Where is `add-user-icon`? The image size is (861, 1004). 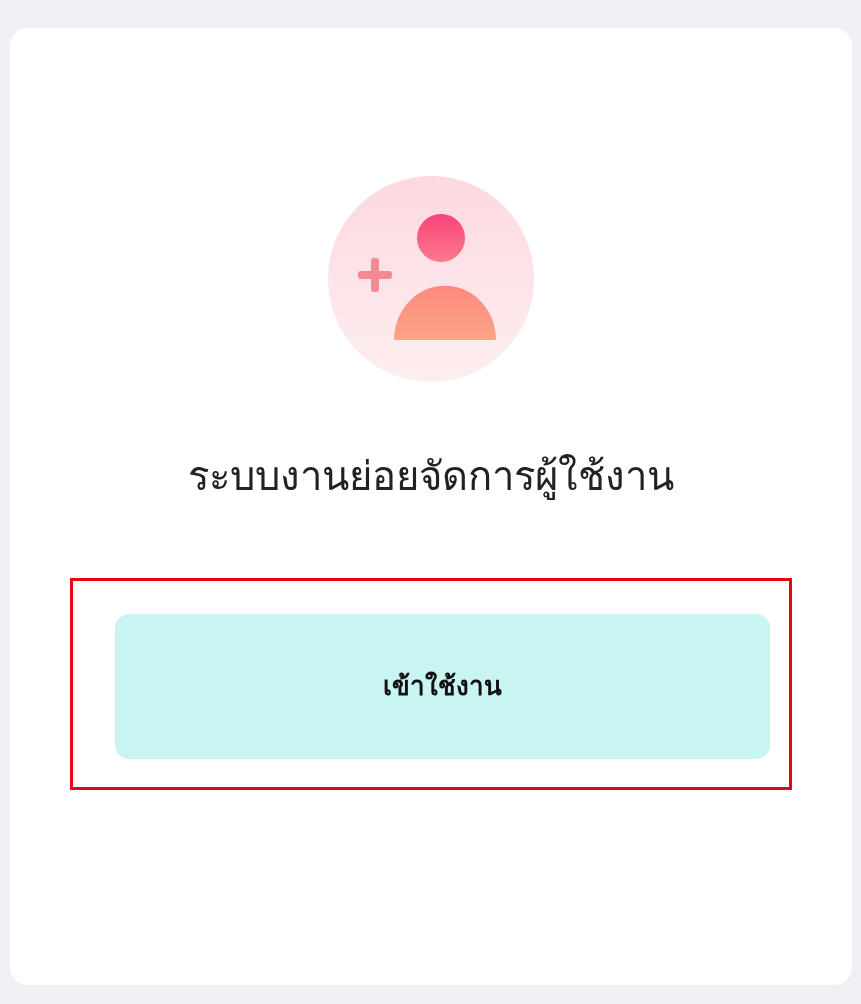 add-user-icon is located at coordinates (431, 279).